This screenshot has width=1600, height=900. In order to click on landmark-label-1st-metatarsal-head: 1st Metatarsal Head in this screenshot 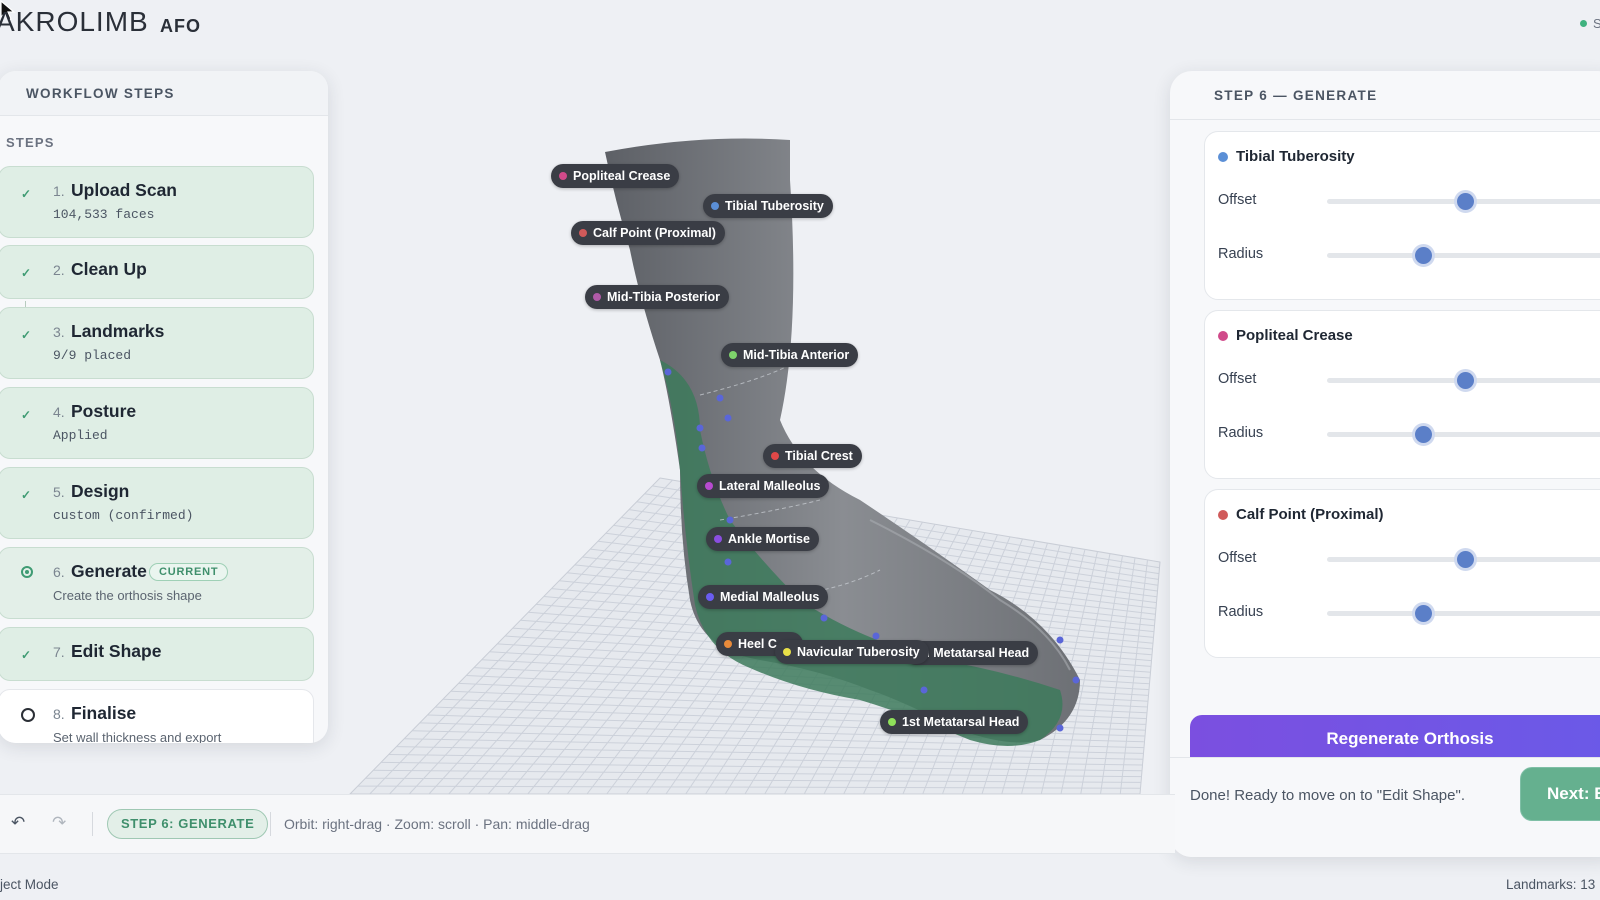, I will do `click(954, 722)`.